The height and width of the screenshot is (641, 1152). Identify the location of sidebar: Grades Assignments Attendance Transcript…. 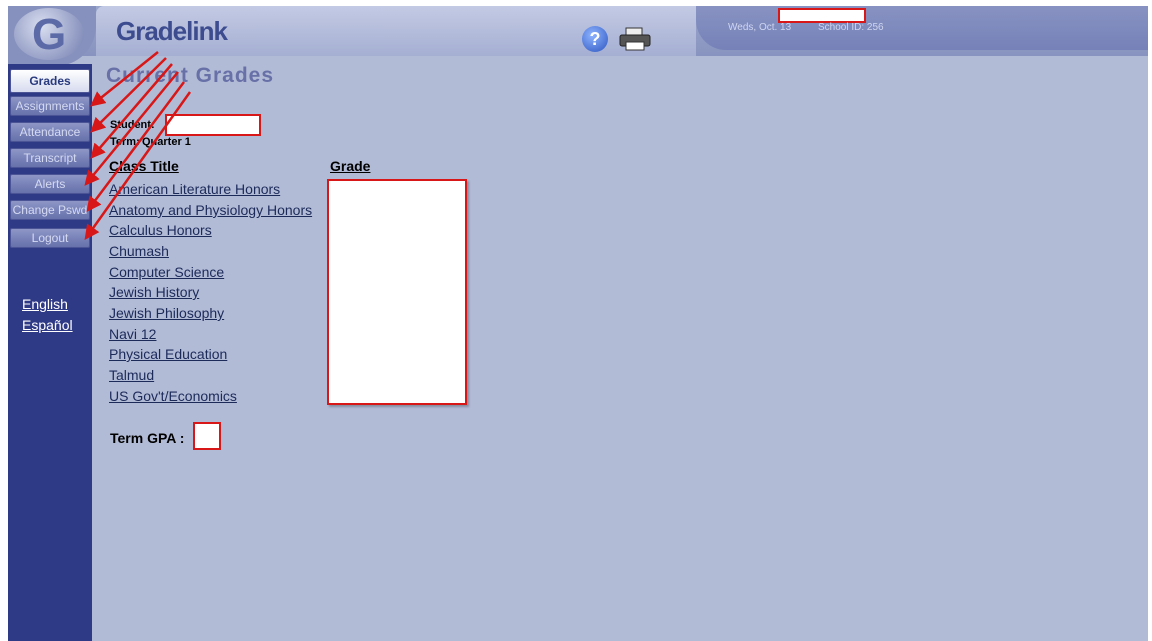
(50, 352).